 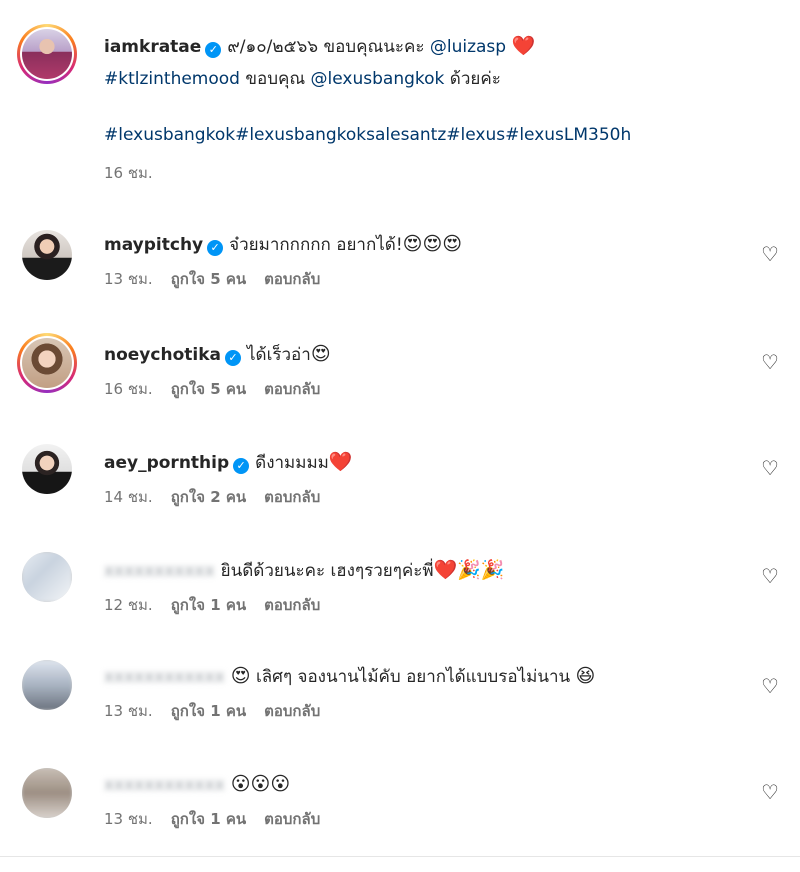 I want to click on emoji: 😍😍😍, so click(x=432, y=244).